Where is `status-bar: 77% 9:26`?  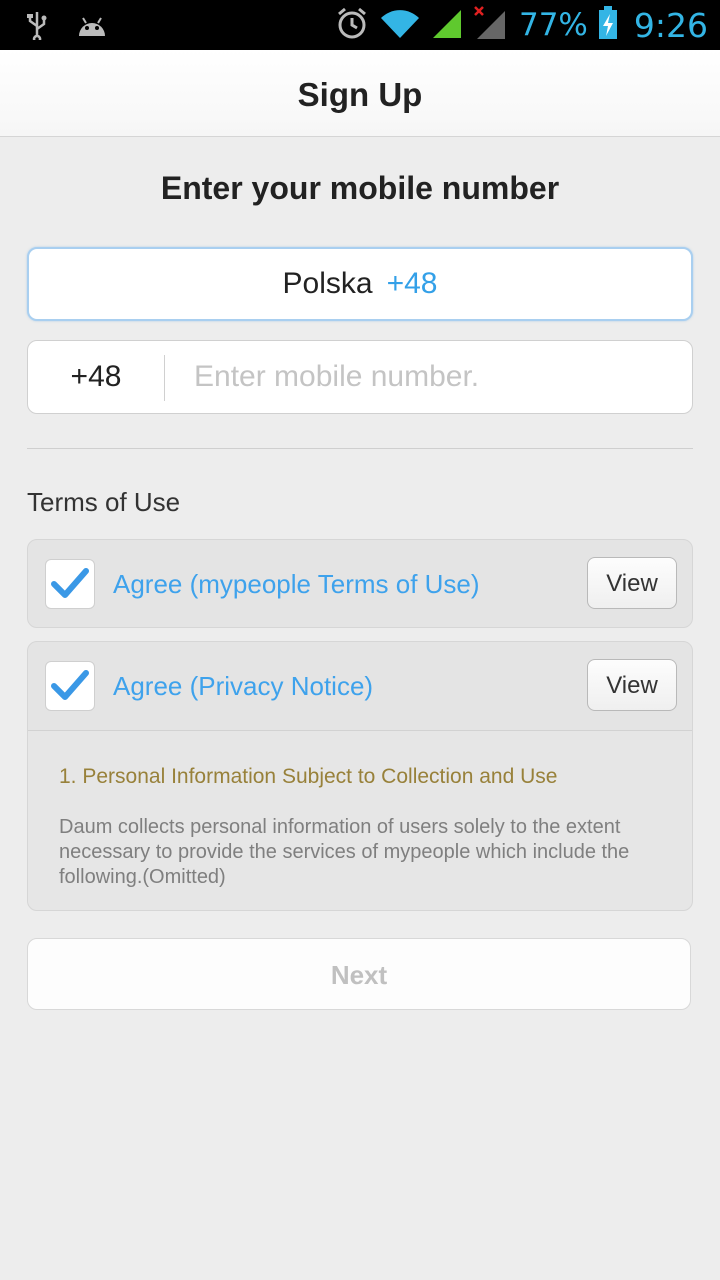 status-bar: 77% 9:26 is located at coordinates (360, 25).